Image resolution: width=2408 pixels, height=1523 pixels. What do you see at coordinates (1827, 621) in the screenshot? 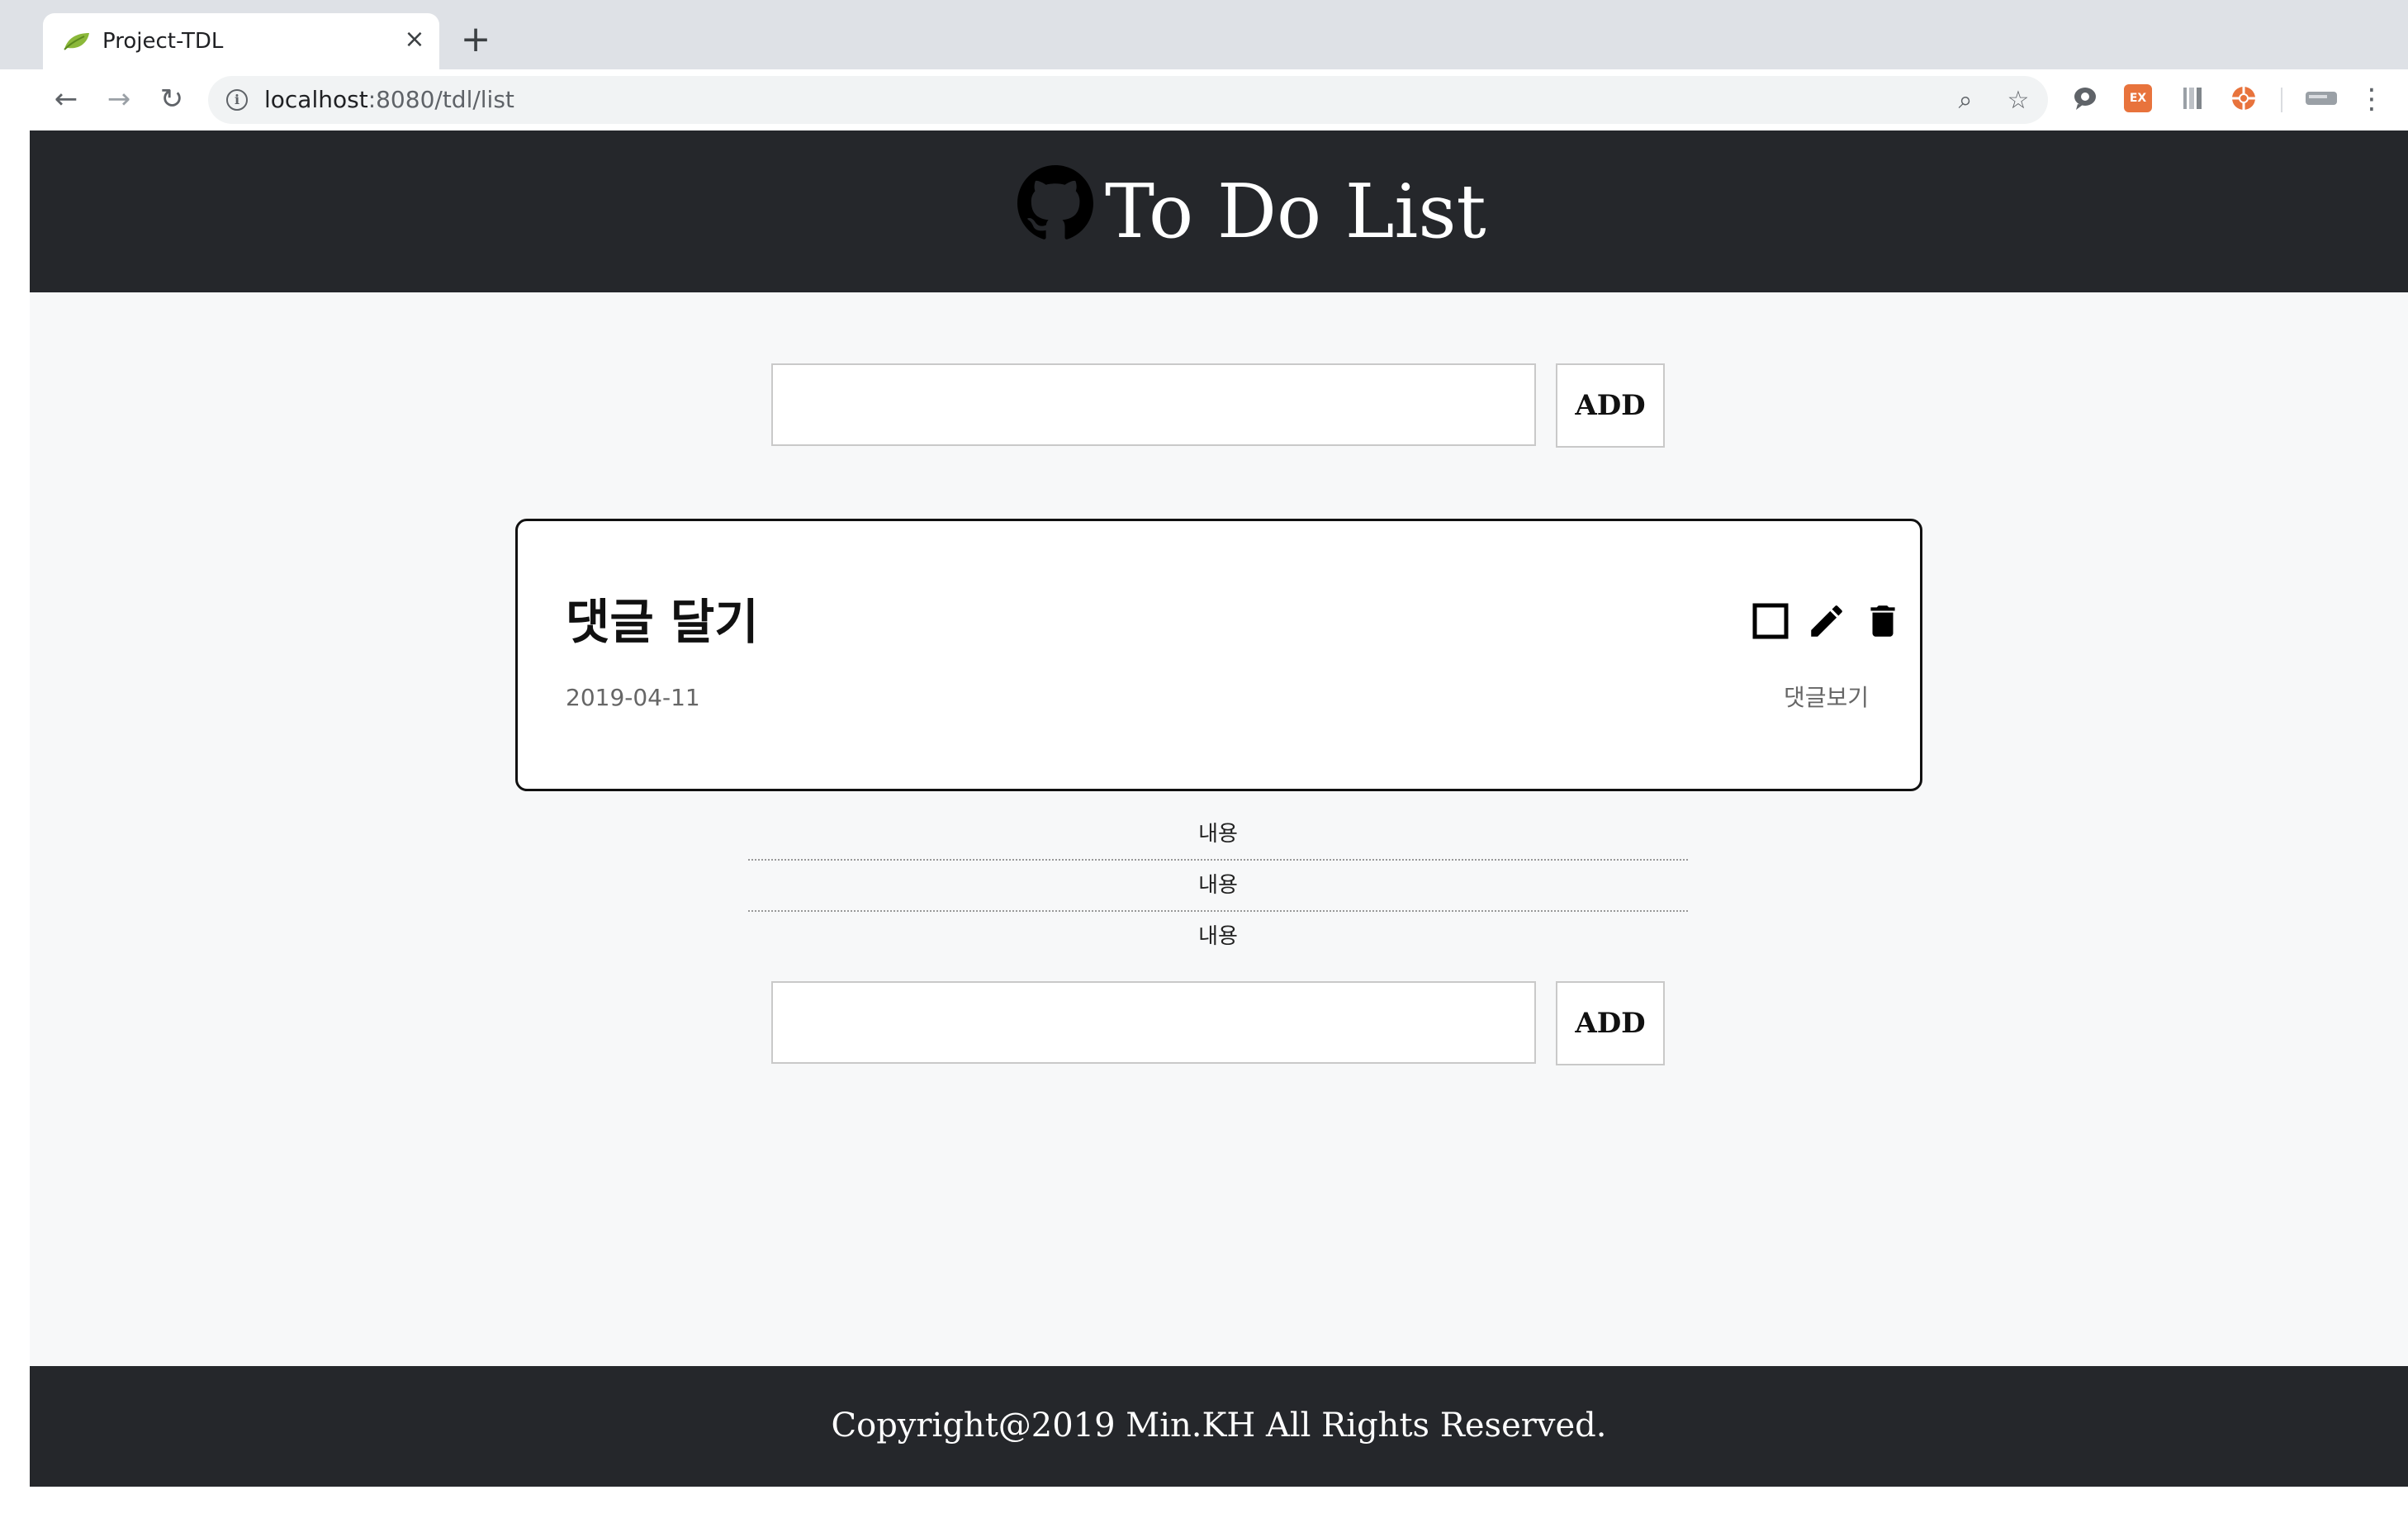
I see `edit-pencil-icon` at bounding box center [1827, 621].